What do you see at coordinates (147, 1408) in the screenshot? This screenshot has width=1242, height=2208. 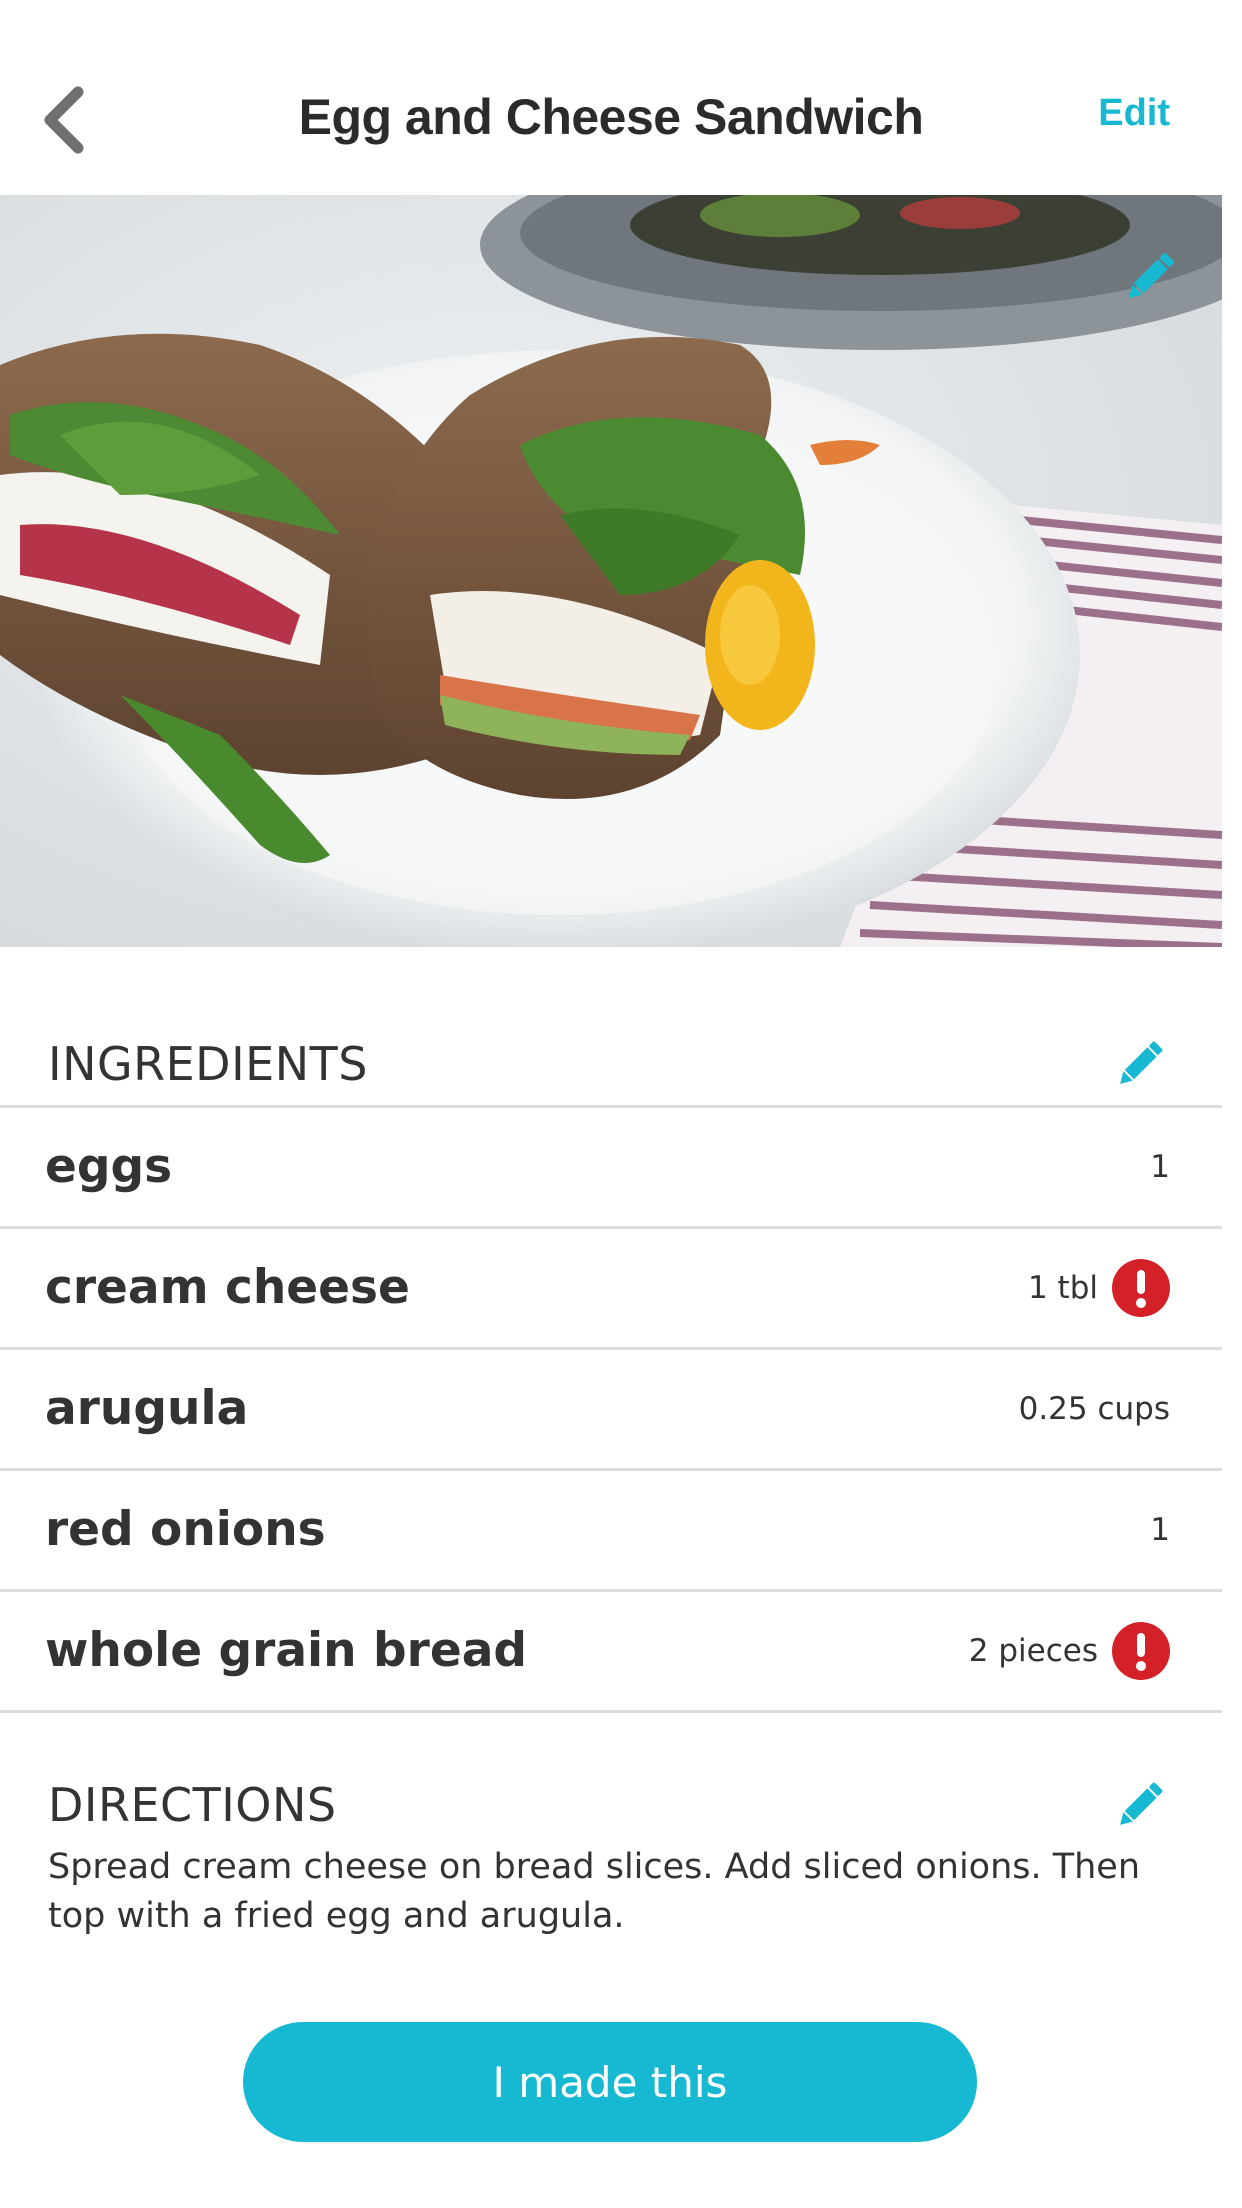 I see `ingredient-name: arugula` at bounding box center [147, 1408].